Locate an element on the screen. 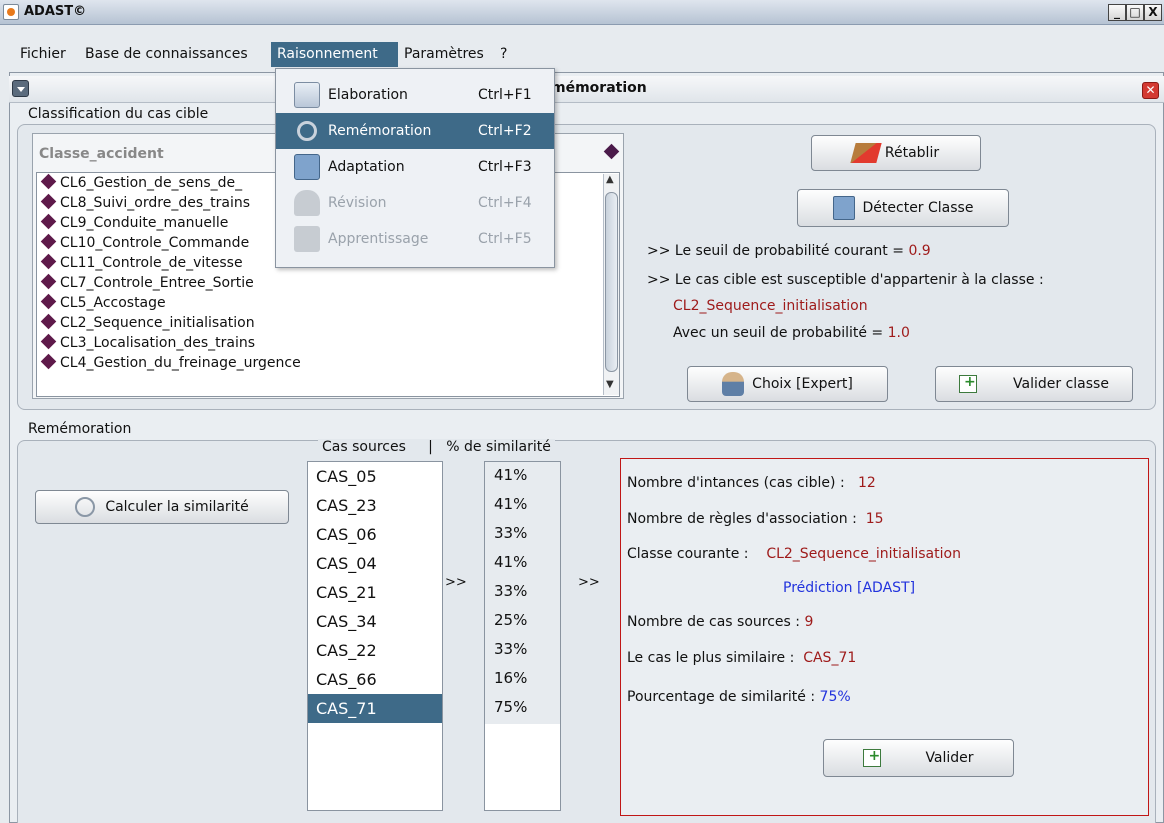 Image resolution: width=1164 pixels, height=823 pixels. maximize-button: □ is located at coordinates (1135, 12).